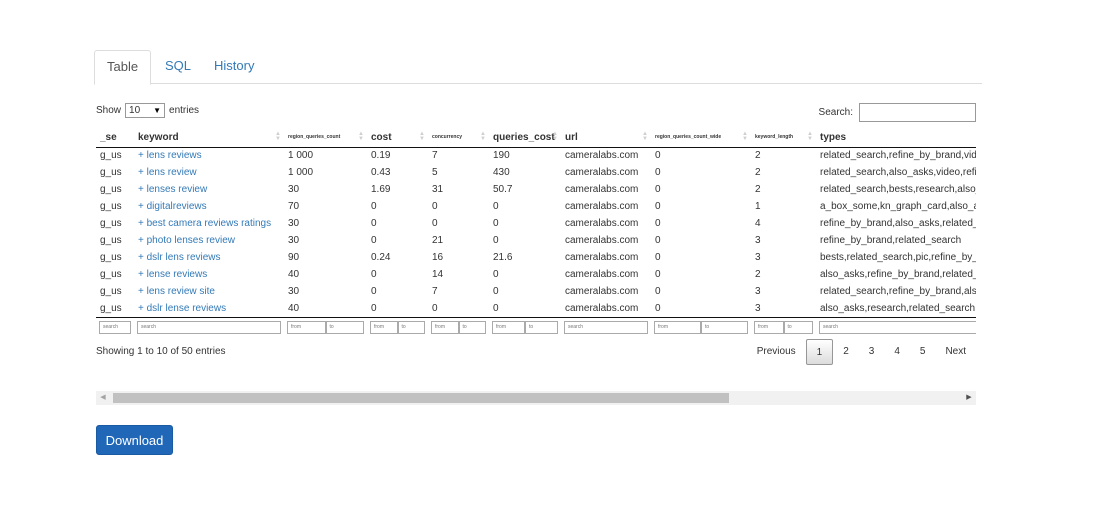 The height and width of the screenshot is (512, 1113). What do you see at coordinates (701, 138) in the screenshot?
I see `column-header-region-queries-count-wide: region_queries_count_wide ▲ ▼` at bounding box center [701, 138].